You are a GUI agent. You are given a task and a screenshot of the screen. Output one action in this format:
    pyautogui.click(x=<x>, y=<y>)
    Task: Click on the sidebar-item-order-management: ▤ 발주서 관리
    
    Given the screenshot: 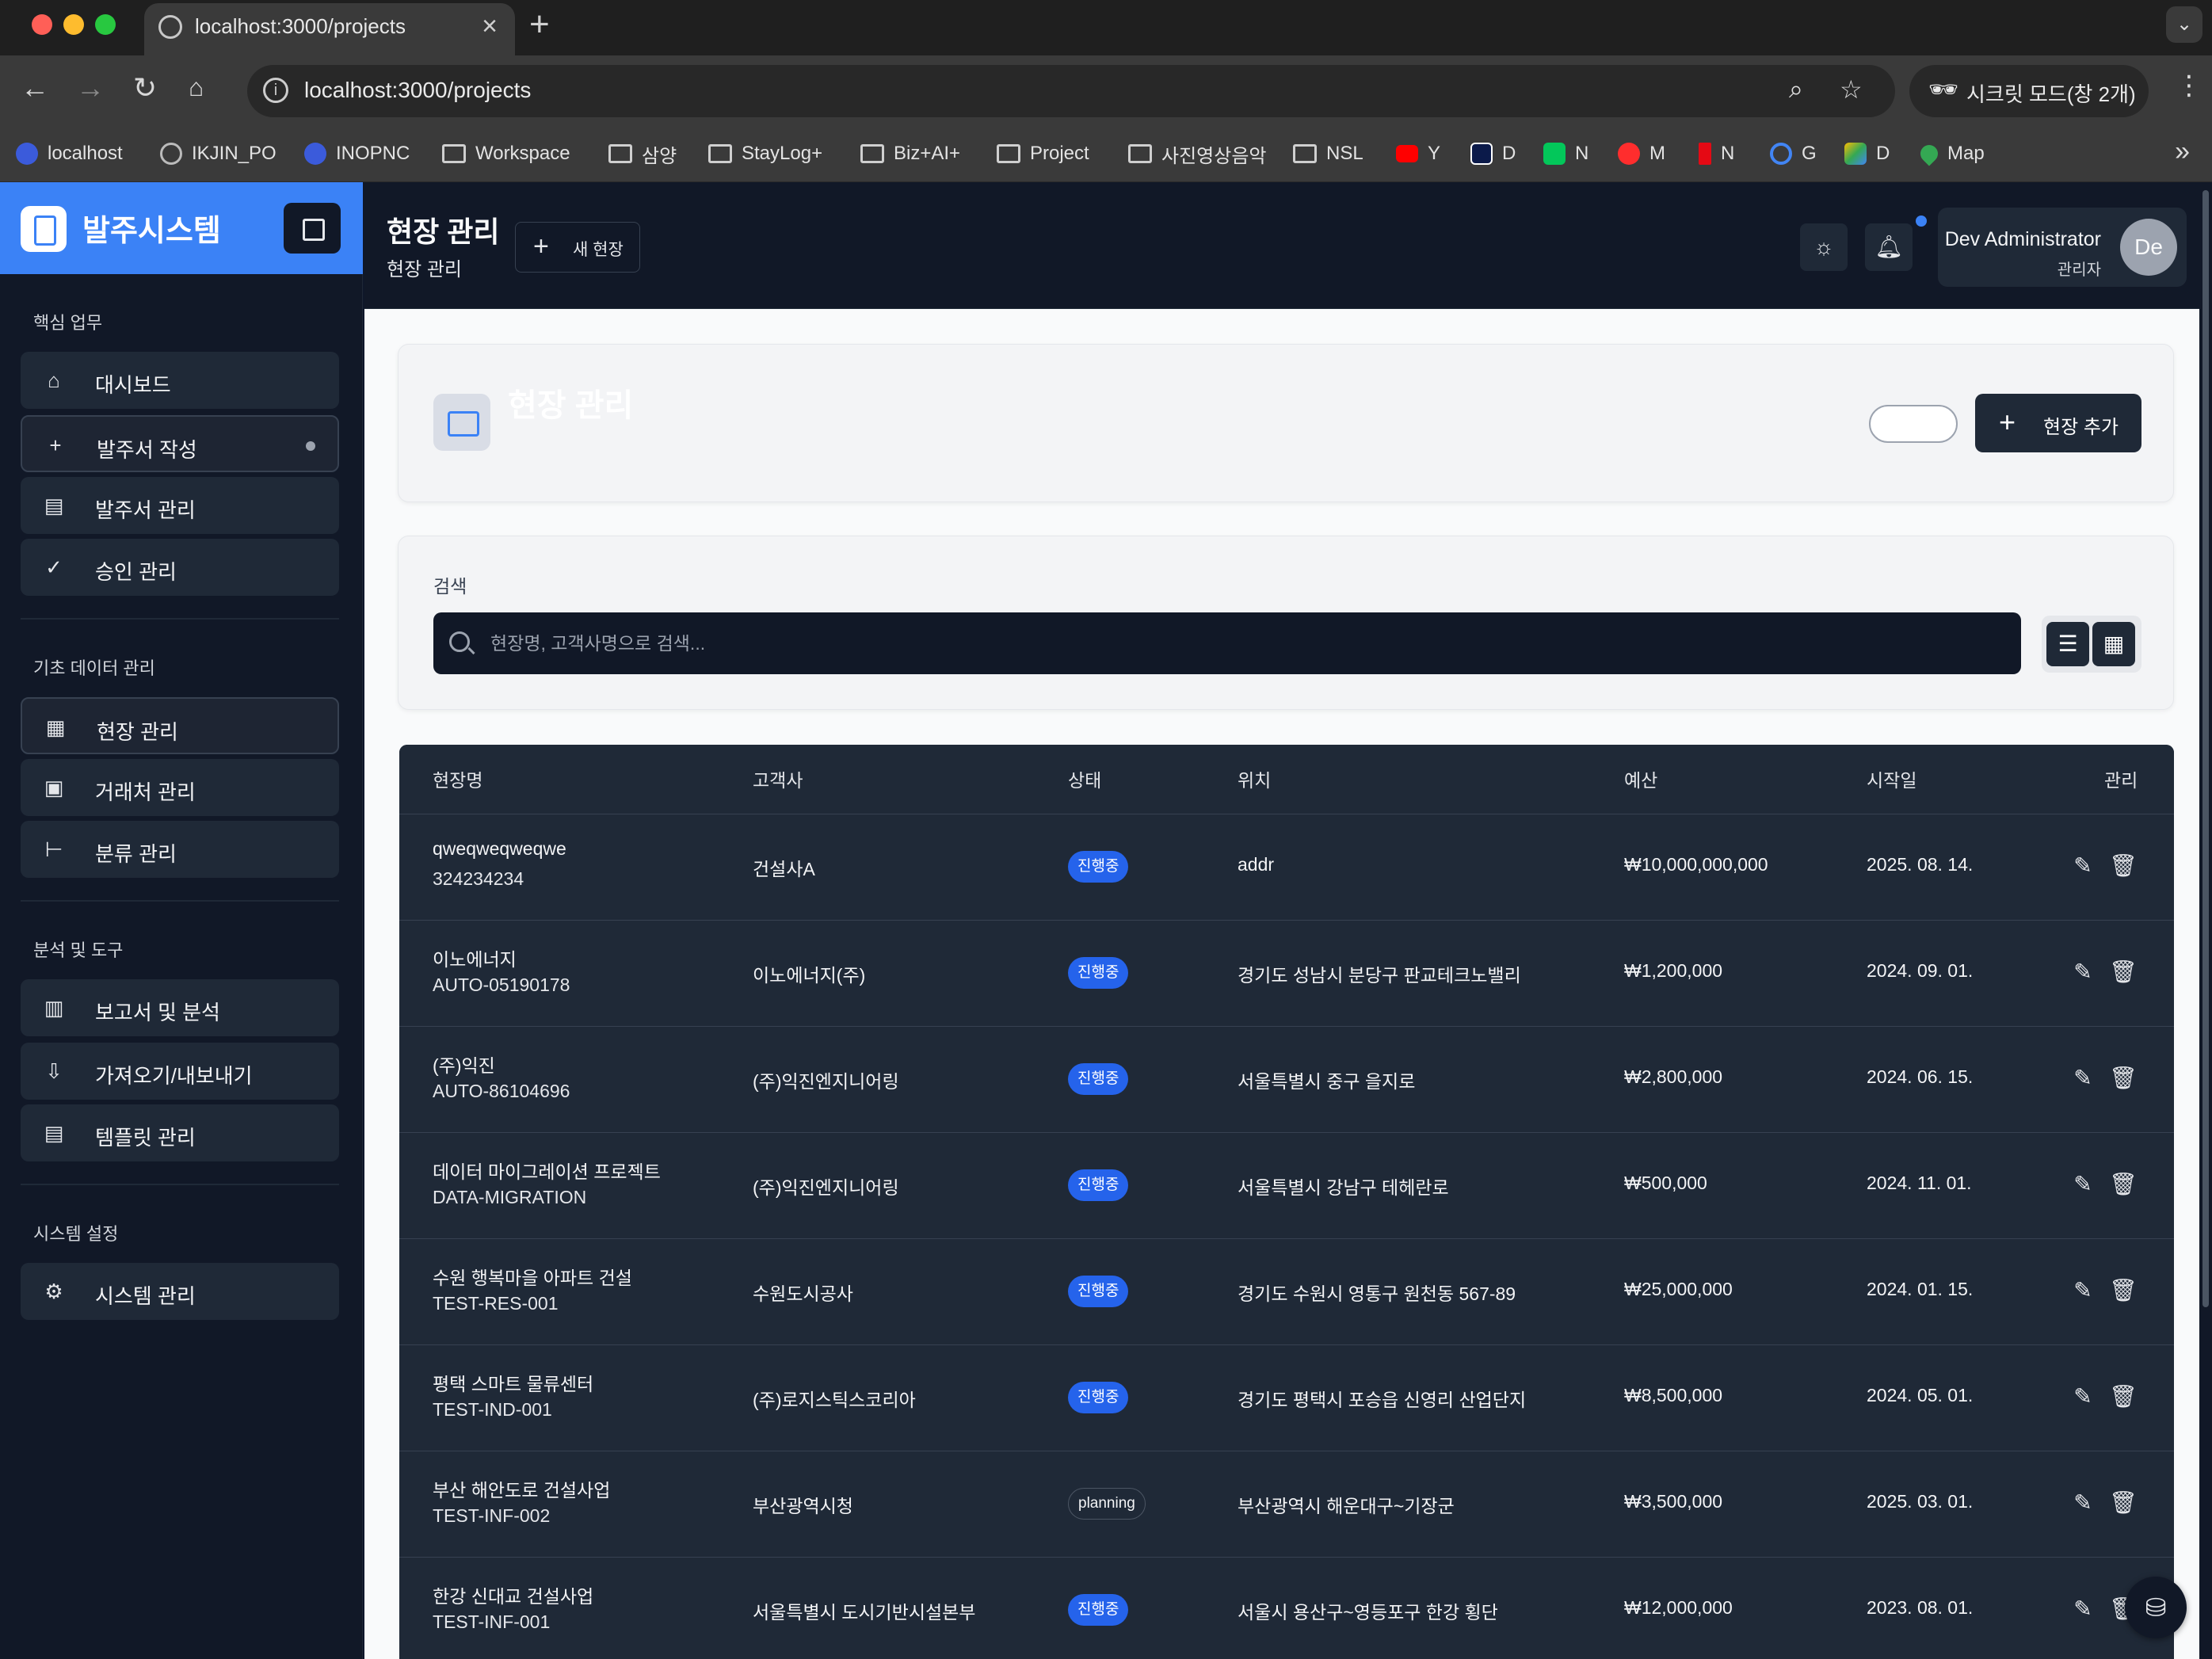 What is the action you would take?
    pyautogui.click(x=180, y=505)
    